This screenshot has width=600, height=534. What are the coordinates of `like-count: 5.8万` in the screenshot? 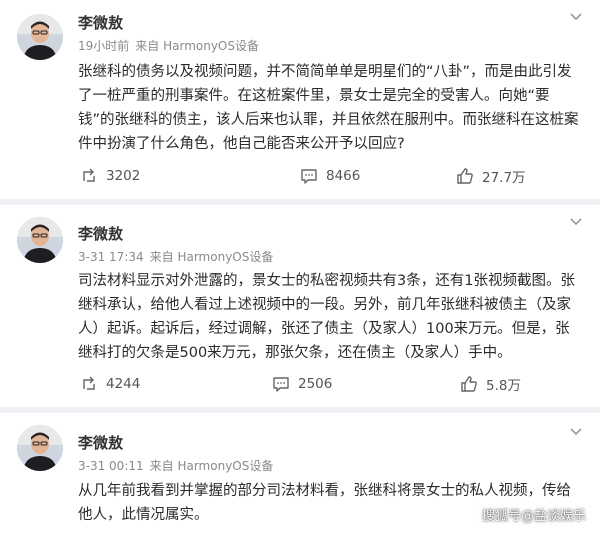 It's located at (503, 386).